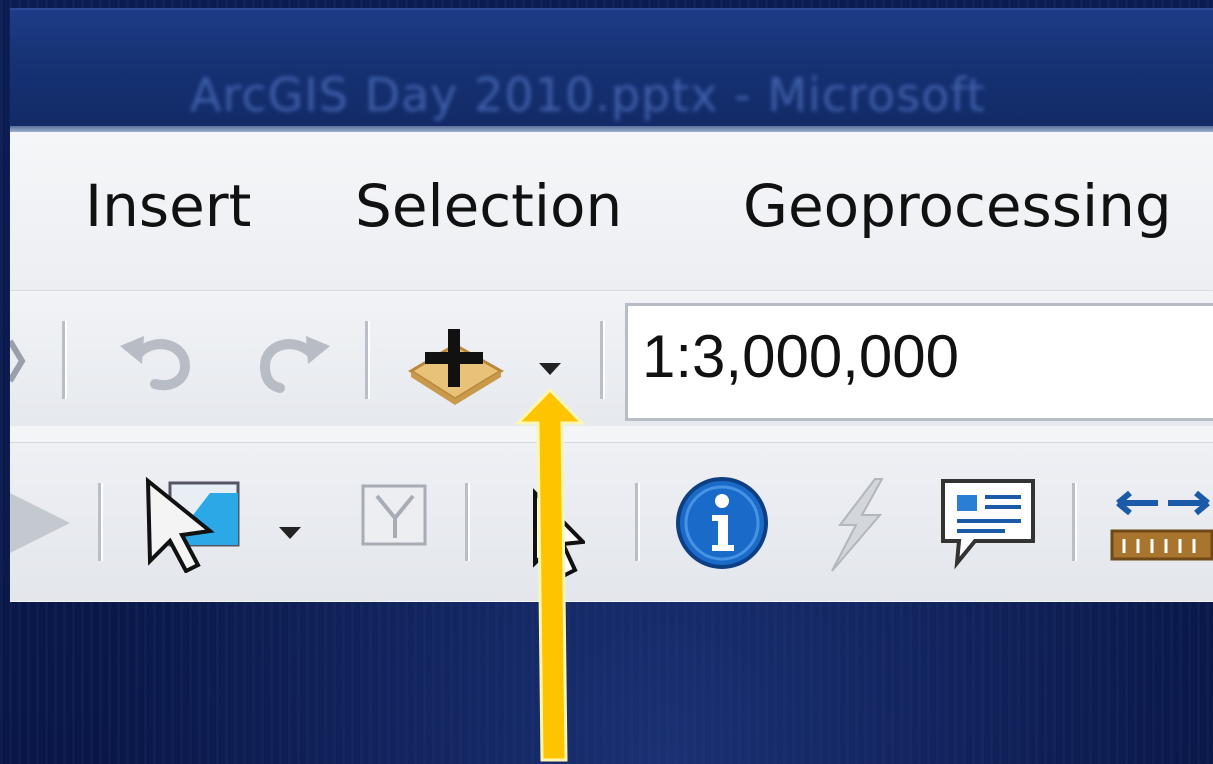  I want to click on window-title: ArcGIS Day 2010.pptx - Microsoft, so click(588, 95).